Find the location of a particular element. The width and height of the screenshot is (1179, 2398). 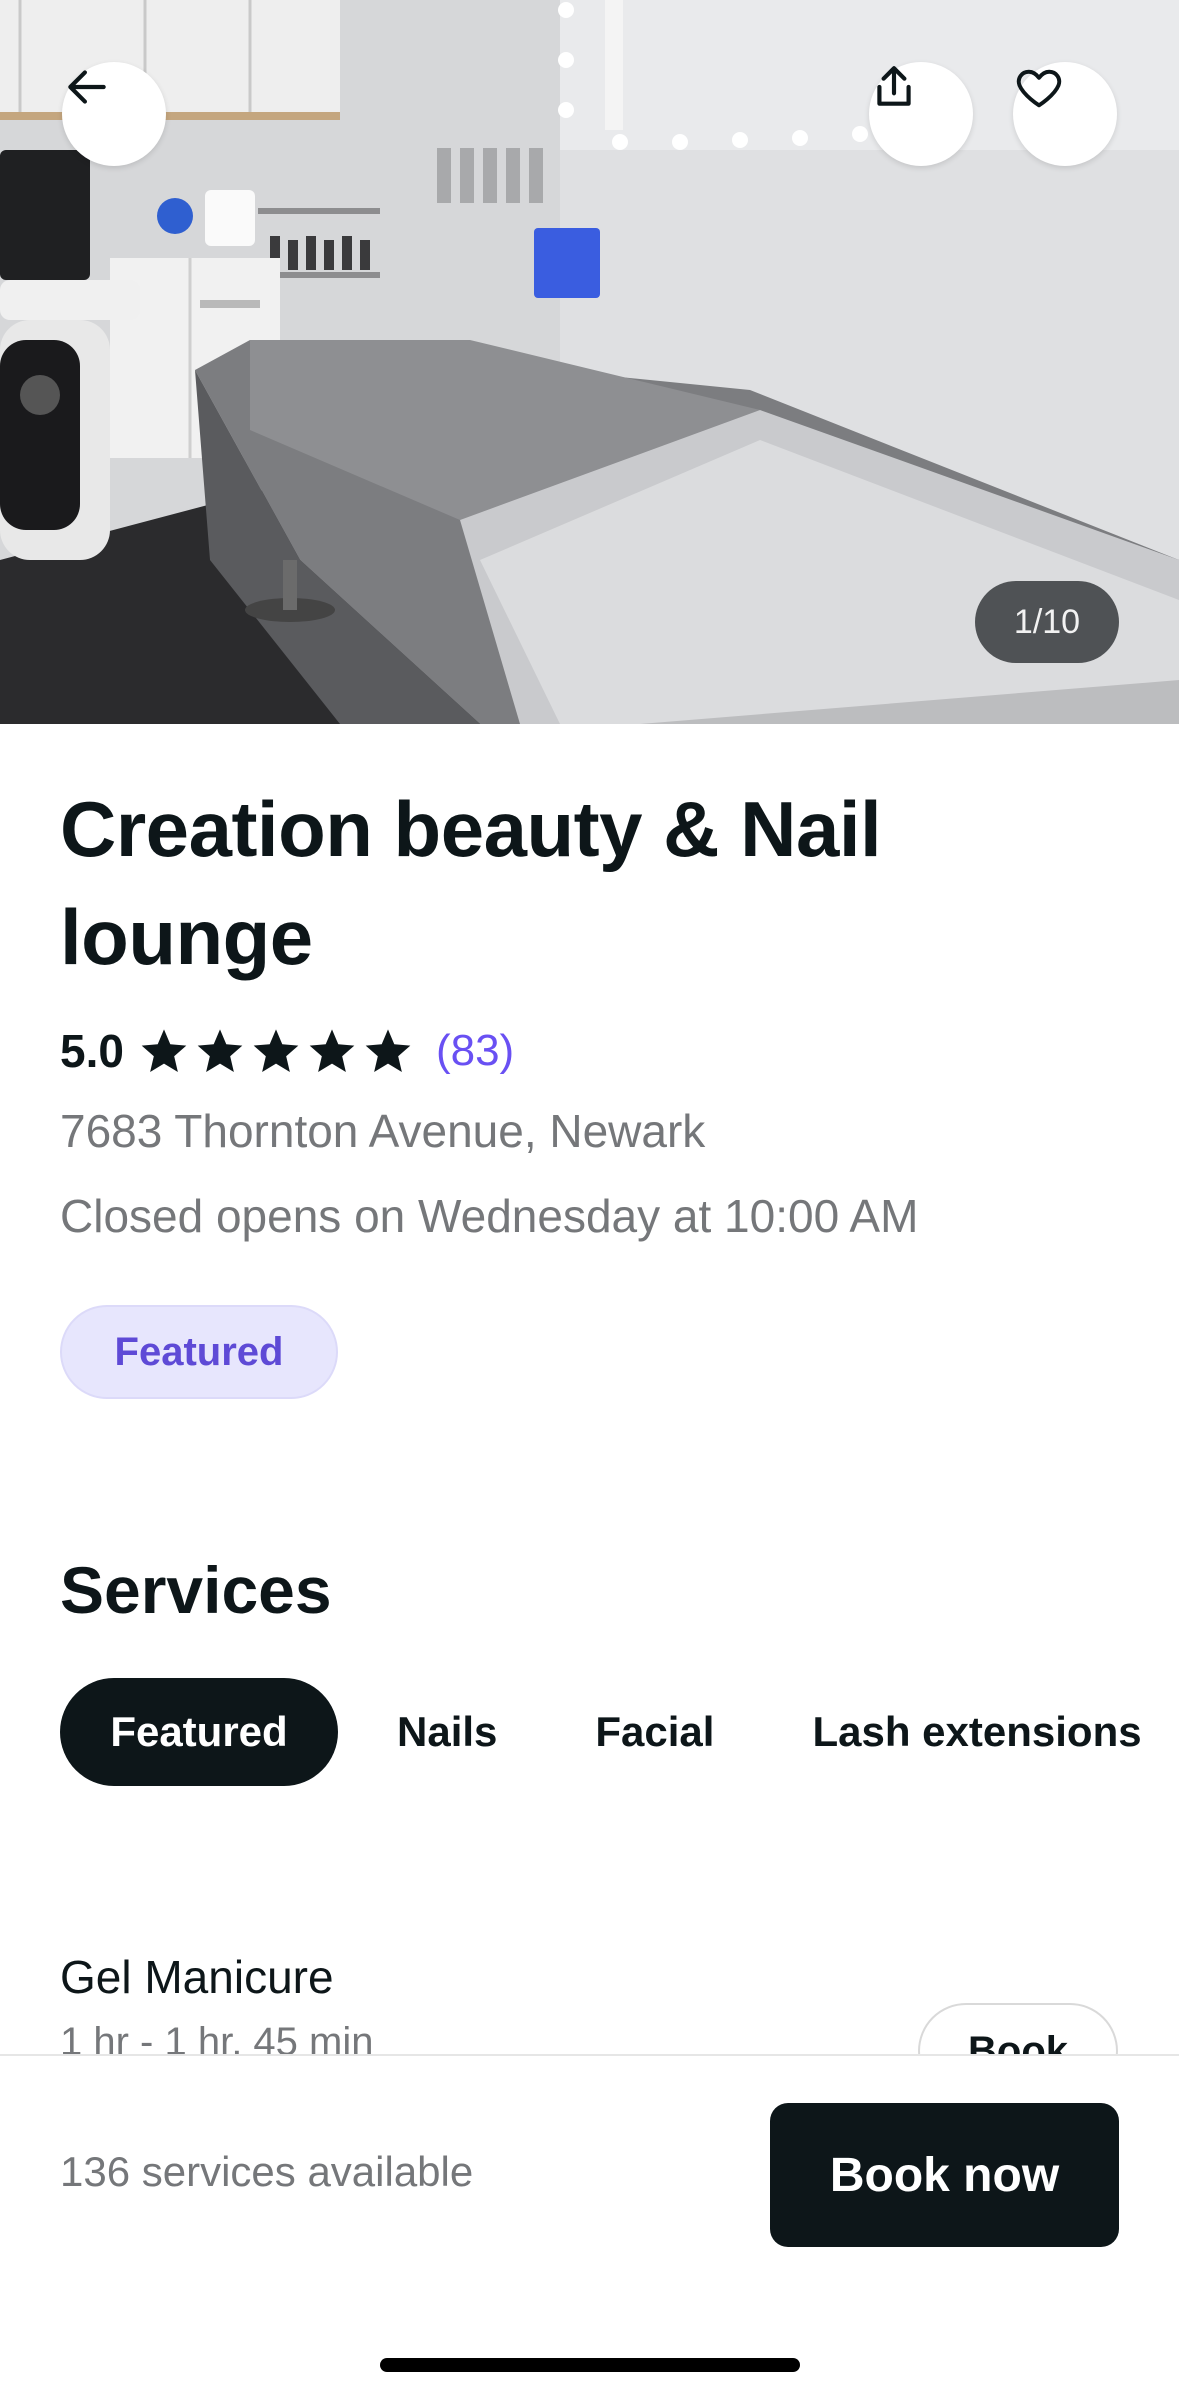

rating-value: 5.0 is located at coordinates (92, 1051).